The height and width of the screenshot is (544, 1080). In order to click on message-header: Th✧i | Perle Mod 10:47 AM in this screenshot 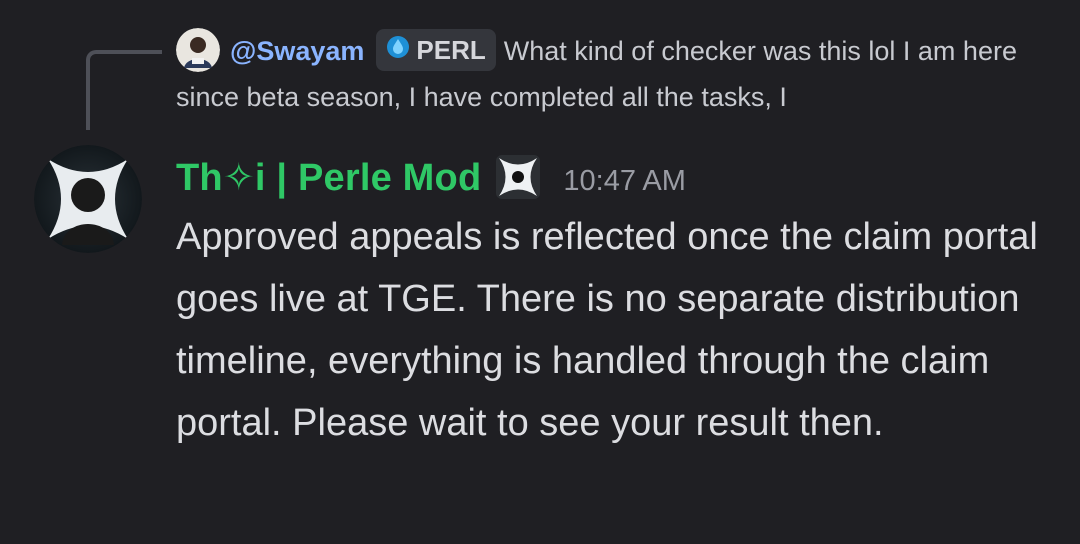, I will do `click(431, 177)`.